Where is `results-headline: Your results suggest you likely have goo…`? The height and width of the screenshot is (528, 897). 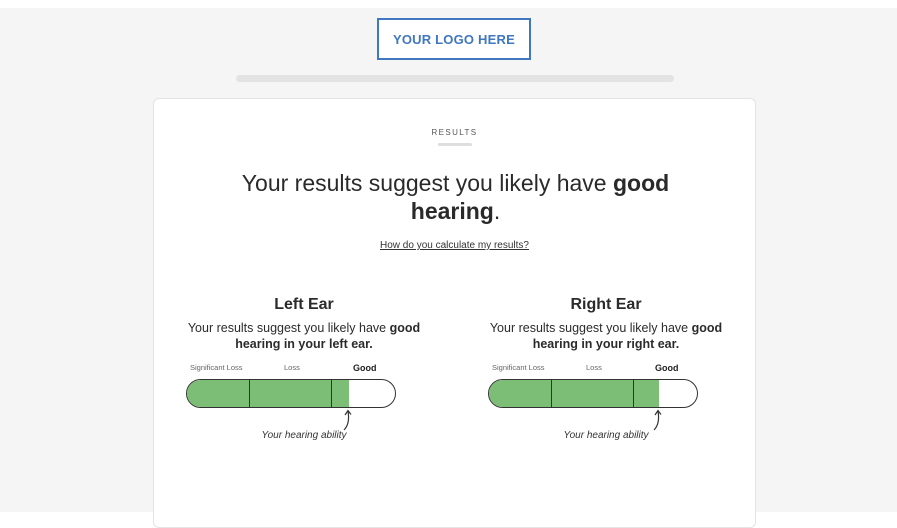
results-headline: Your results suggest you likely have goo… is located at coordinates (455, 197).